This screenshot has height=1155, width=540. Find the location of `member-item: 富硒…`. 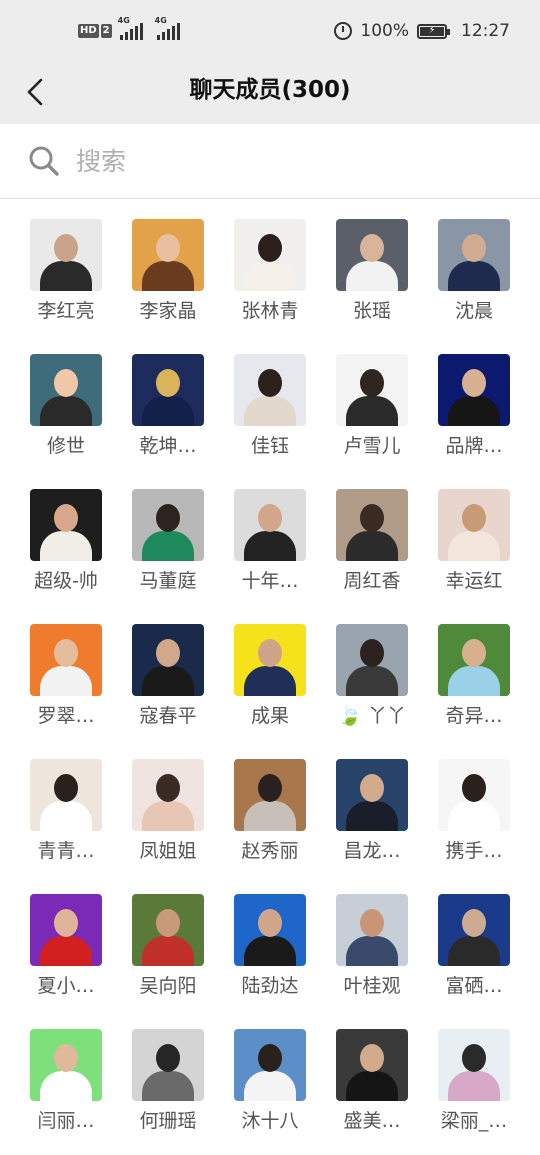

member-item: 富硒… is located at coordinates (474, 941).